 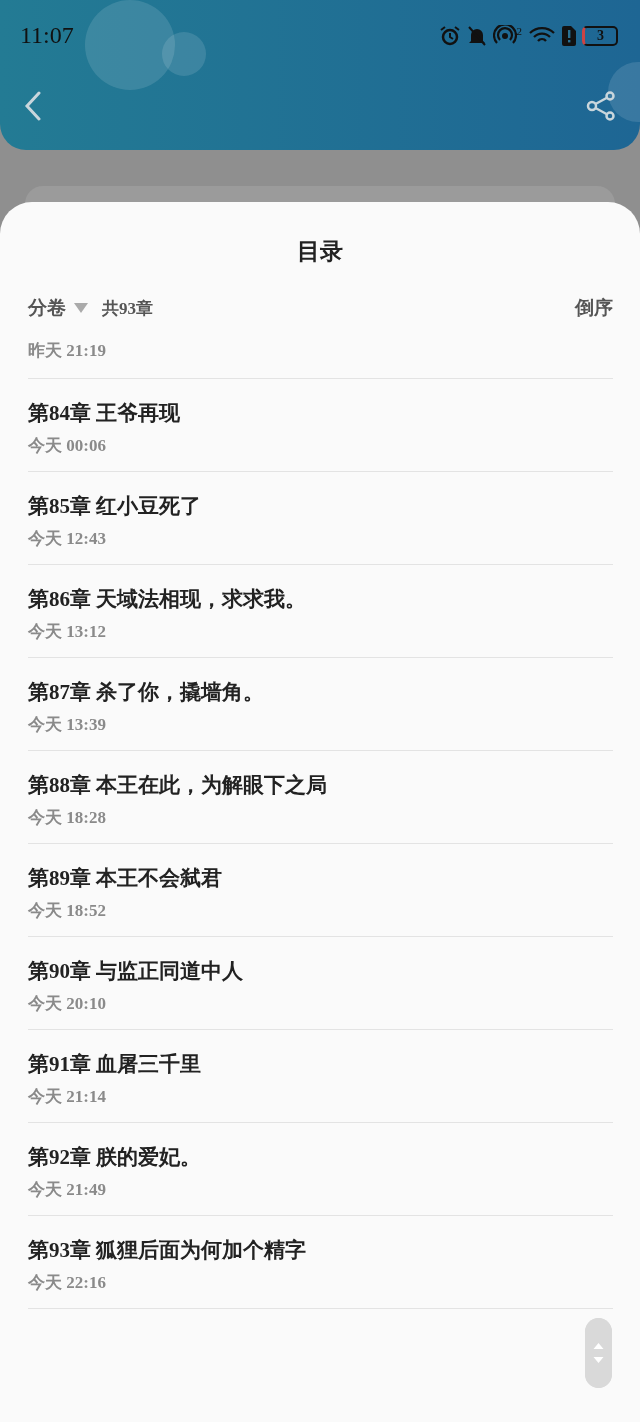 What do you see at coordinates (320, 1157) in the screenshot?
I see `chapter-title: 第92章 朕的爱妃。` at bounding box center [320, 1157].